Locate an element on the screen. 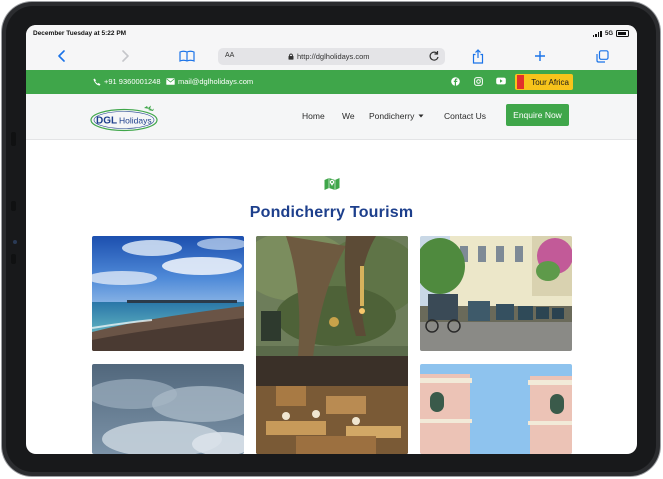 Image resolution: width=663 pixels, height=479 pixels. nav-pondicherry: Pondicherry is located at coordinates (396, 116).